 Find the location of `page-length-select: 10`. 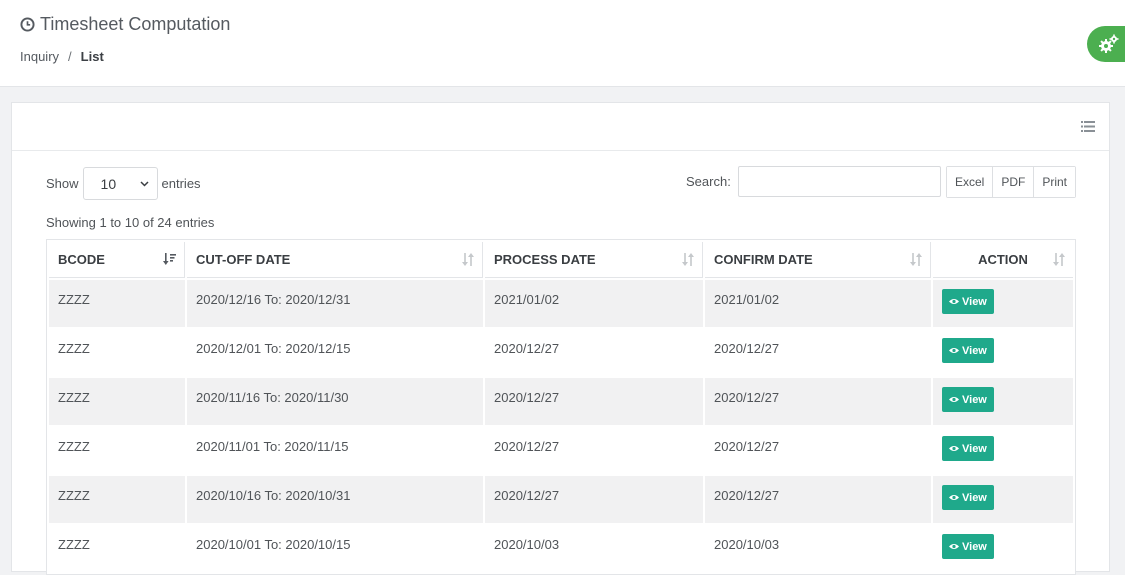

page-length-select: 10 is located at coordinates (120, 183).